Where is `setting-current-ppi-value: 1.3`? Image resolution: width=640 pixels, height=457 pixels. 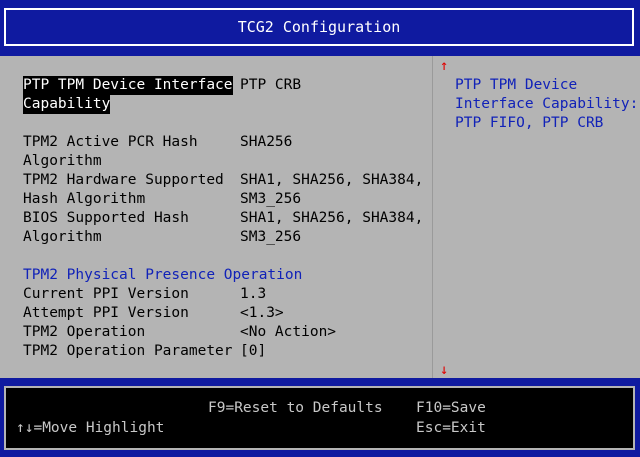 setting-current-ppi-value: 1.3 is located at coordinates (253, 294).